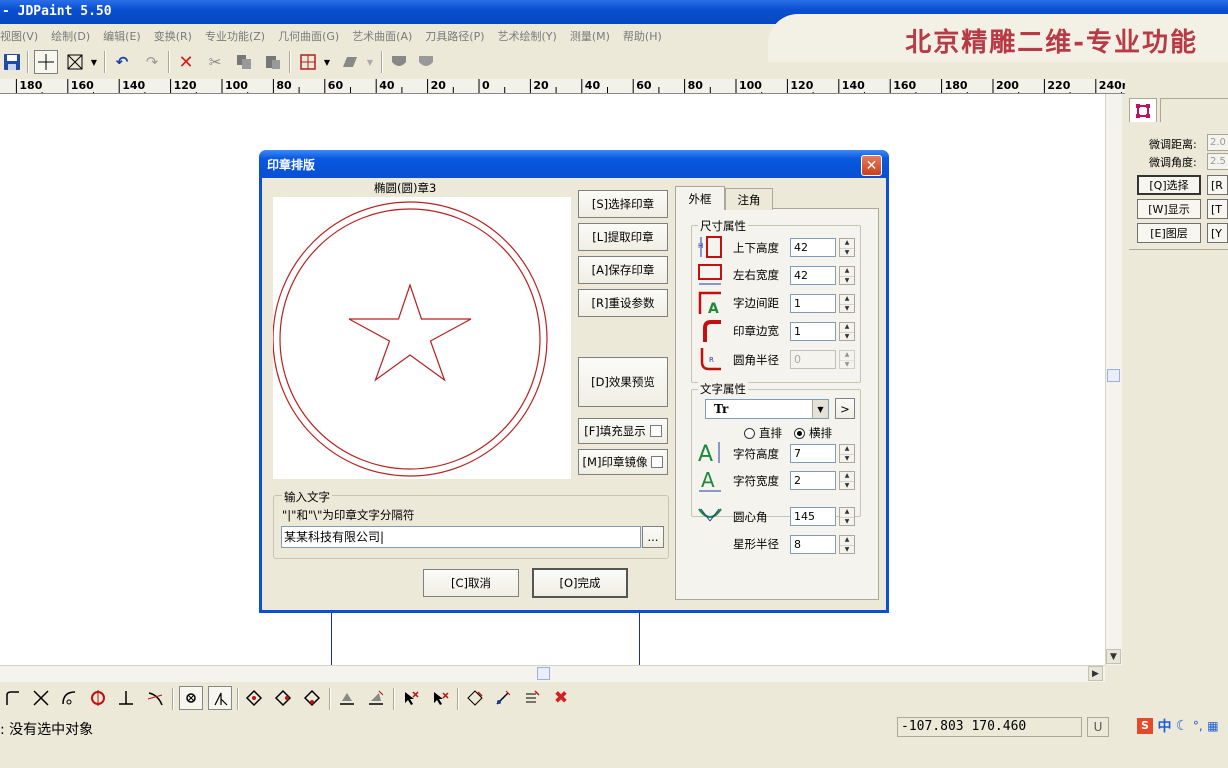  I want to click on fine-distance-input: 2.0, so click(1217, 142).